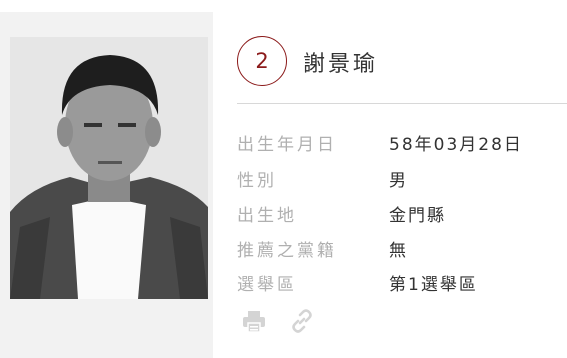  I want to click on detail-label: 出生地, so click(267, 216).